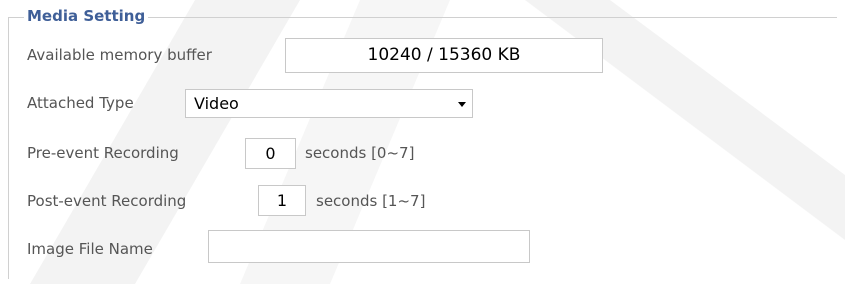  I want to click on pre-event-input: 0, so click(270, 153).